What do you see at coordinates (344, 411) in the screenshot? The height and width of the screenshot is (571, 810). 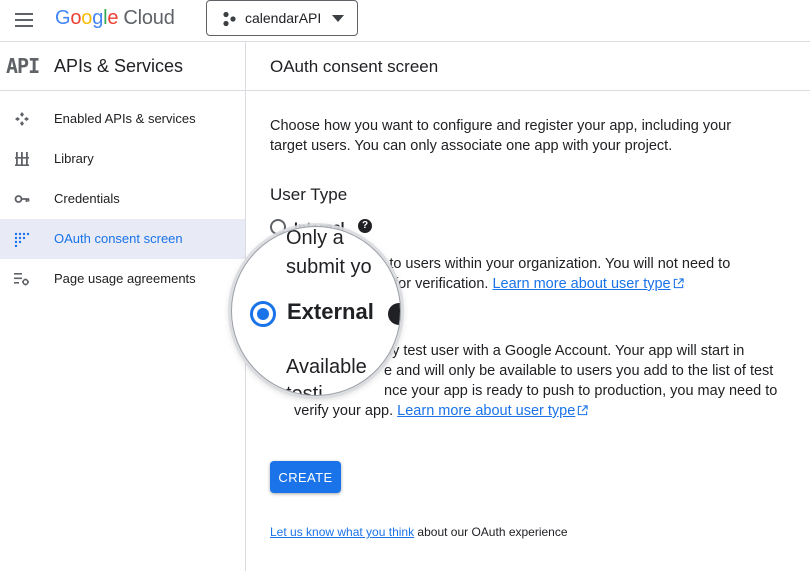 I see `external-description-text: verify your app.` at bounding box center [344, 411].